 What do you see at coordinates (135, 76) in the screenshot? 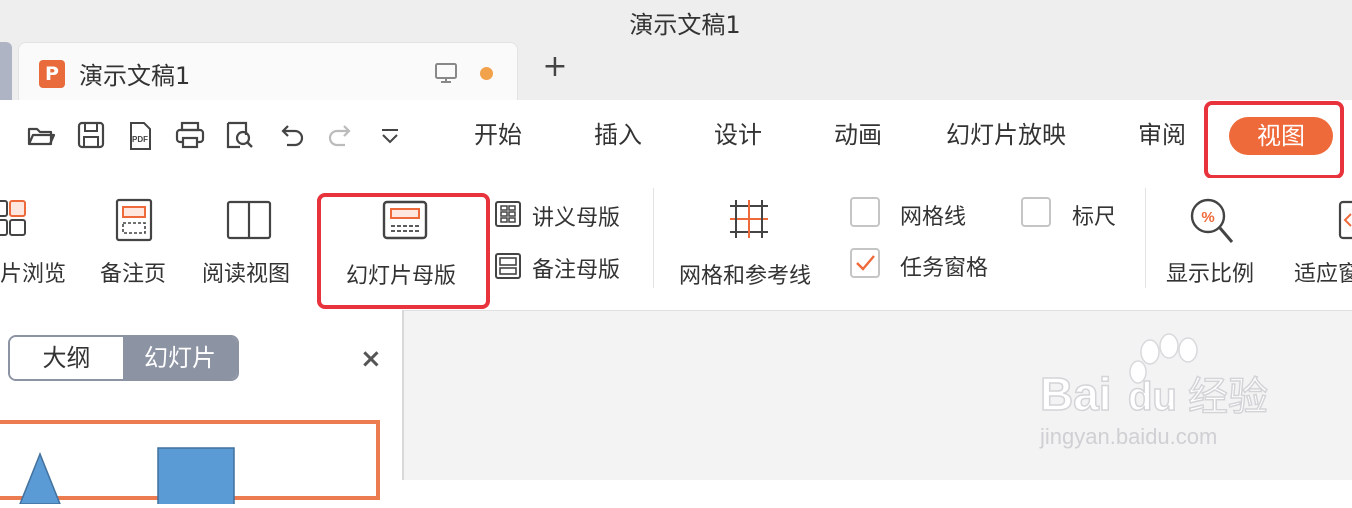
I see `tab-title: 演示文稿1` at bounding box center [135, 76].